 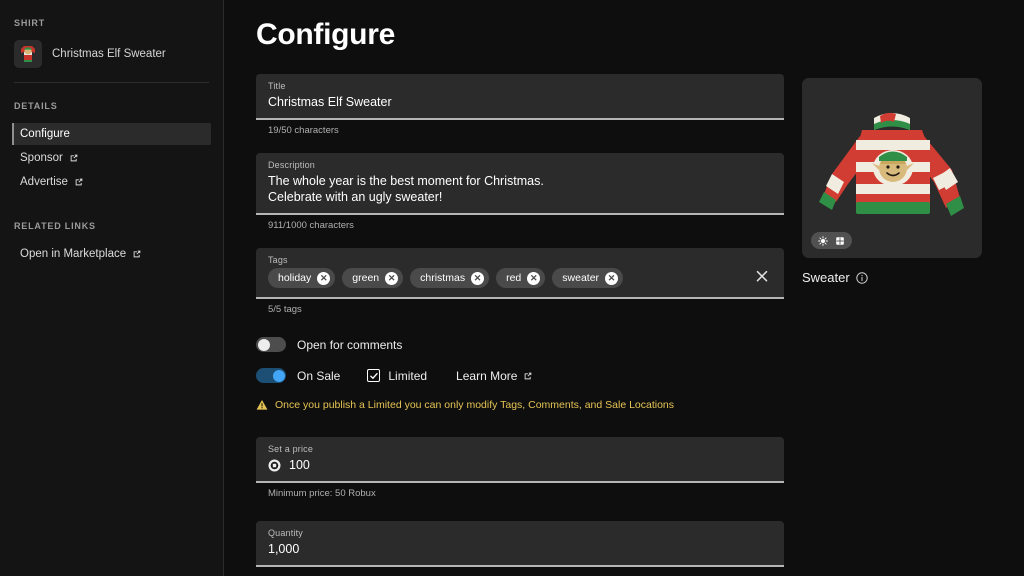 I want to click on sidebar-item-label: Open in Marketplace, so click(x=73, y=254).